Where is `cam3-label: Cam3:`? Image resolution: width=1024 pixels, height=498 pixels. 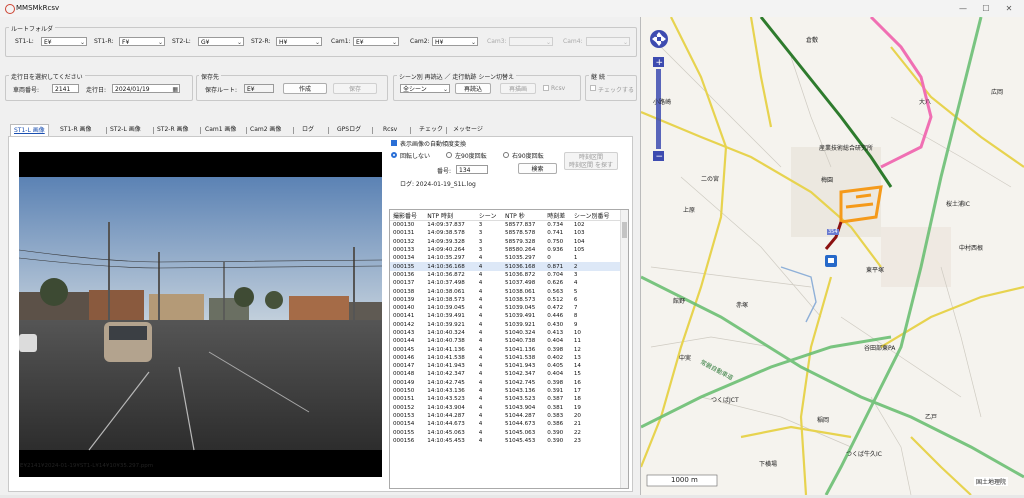
cam3-label: Cam3: is located at coordinates (497, 41).